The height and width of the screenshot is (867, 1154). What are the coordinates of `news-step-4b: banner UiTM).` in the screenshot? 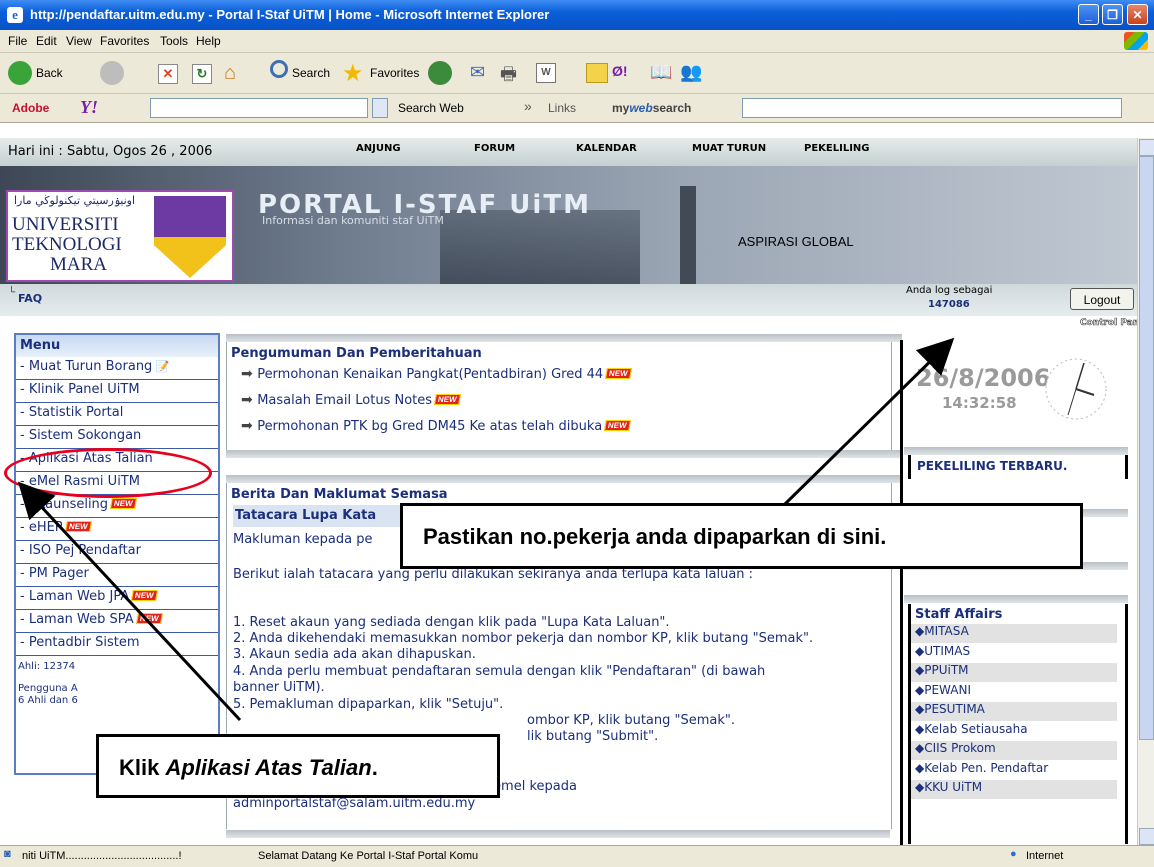 It's located at (279, 687).